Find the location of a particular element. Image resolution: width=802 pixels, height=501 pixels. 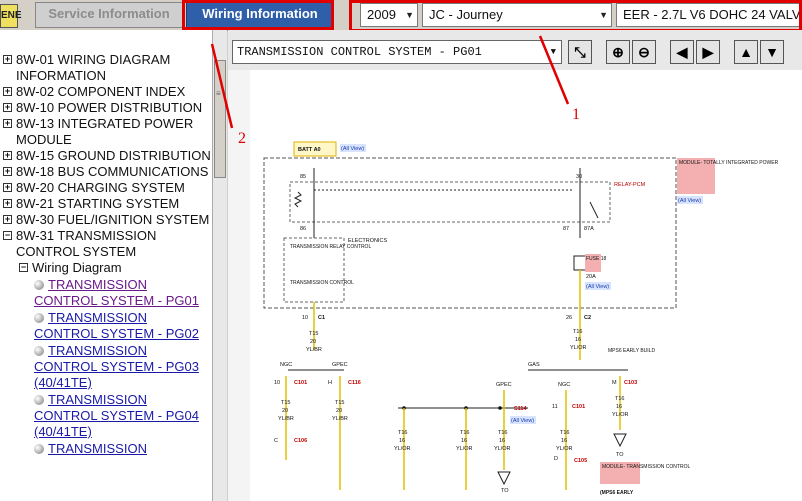

branch-gas: GAS is located at coordinates (534, 365).